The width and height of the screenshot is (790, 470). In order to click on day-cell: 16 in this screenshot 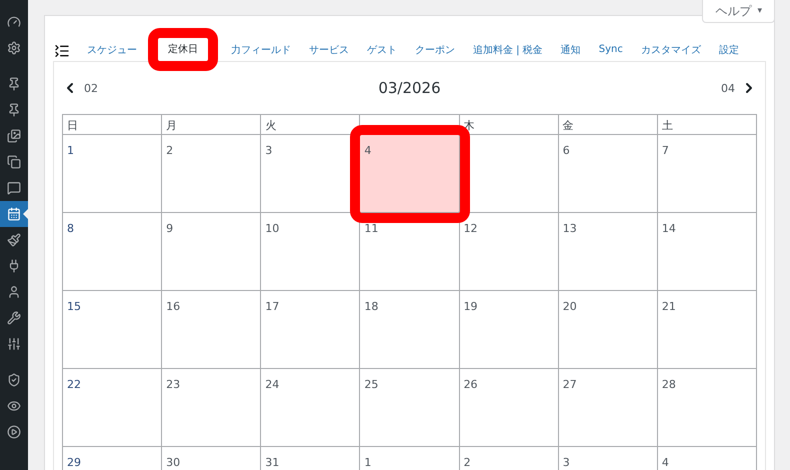, I will do `click(212, 330)`.